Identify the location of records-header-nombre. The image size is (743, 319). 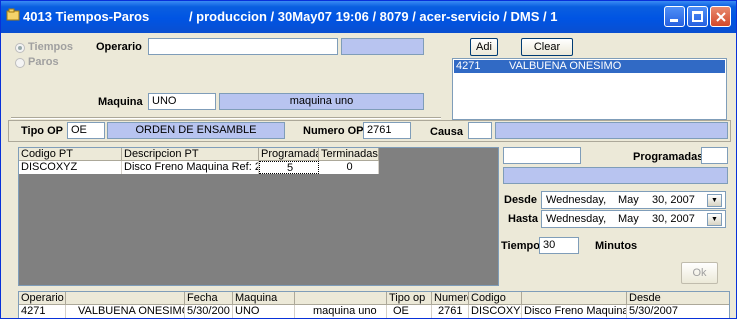
(125, 298).